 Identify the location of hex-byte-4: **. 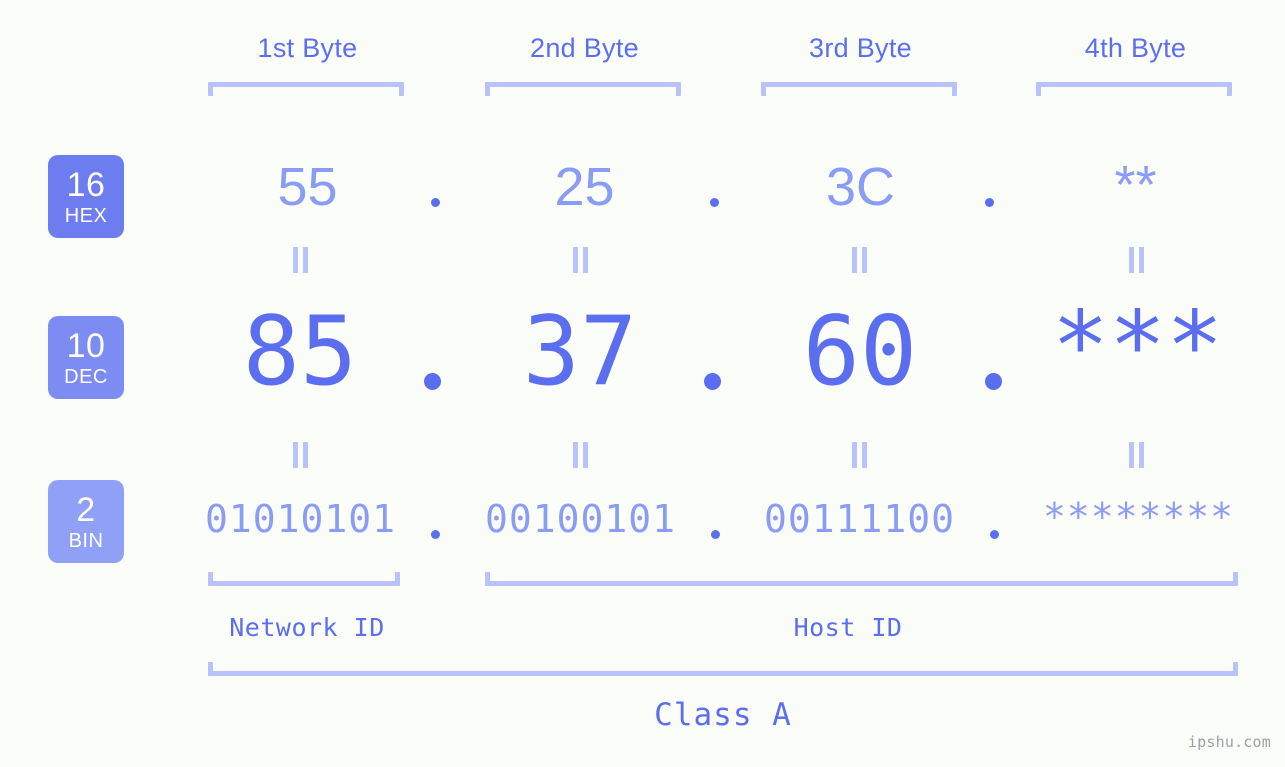
(1135, 185).